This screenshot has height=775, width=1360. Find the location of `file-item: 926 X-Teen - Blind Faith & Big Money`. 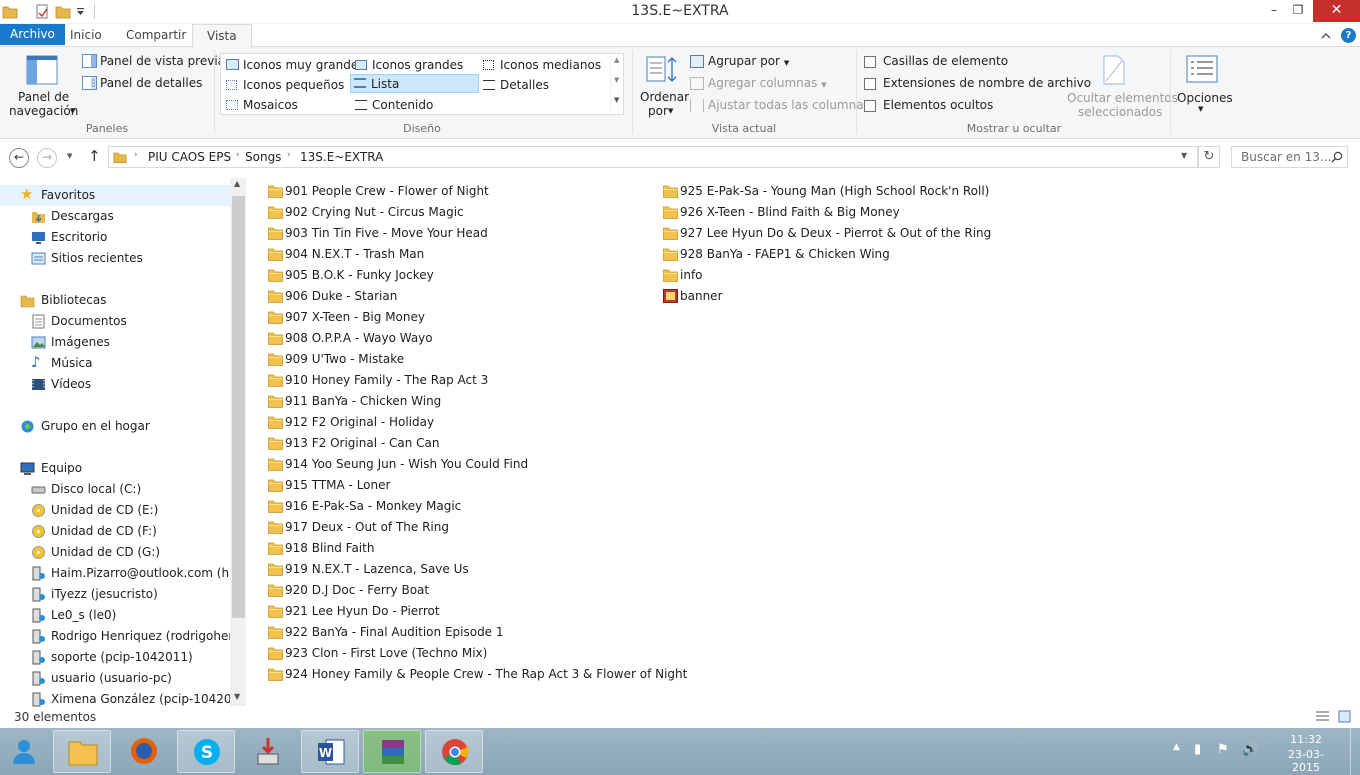

file-item: 926 X-Teen - Blind Faith & Big Money is located at coordinates (781, 212).